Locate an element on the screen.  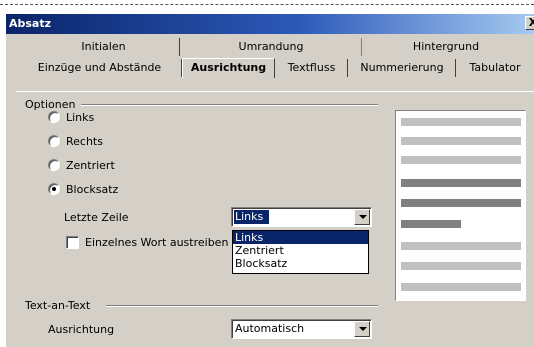
tab-ausrichtung: Ausrichtung is located at coordinates (228, 68).